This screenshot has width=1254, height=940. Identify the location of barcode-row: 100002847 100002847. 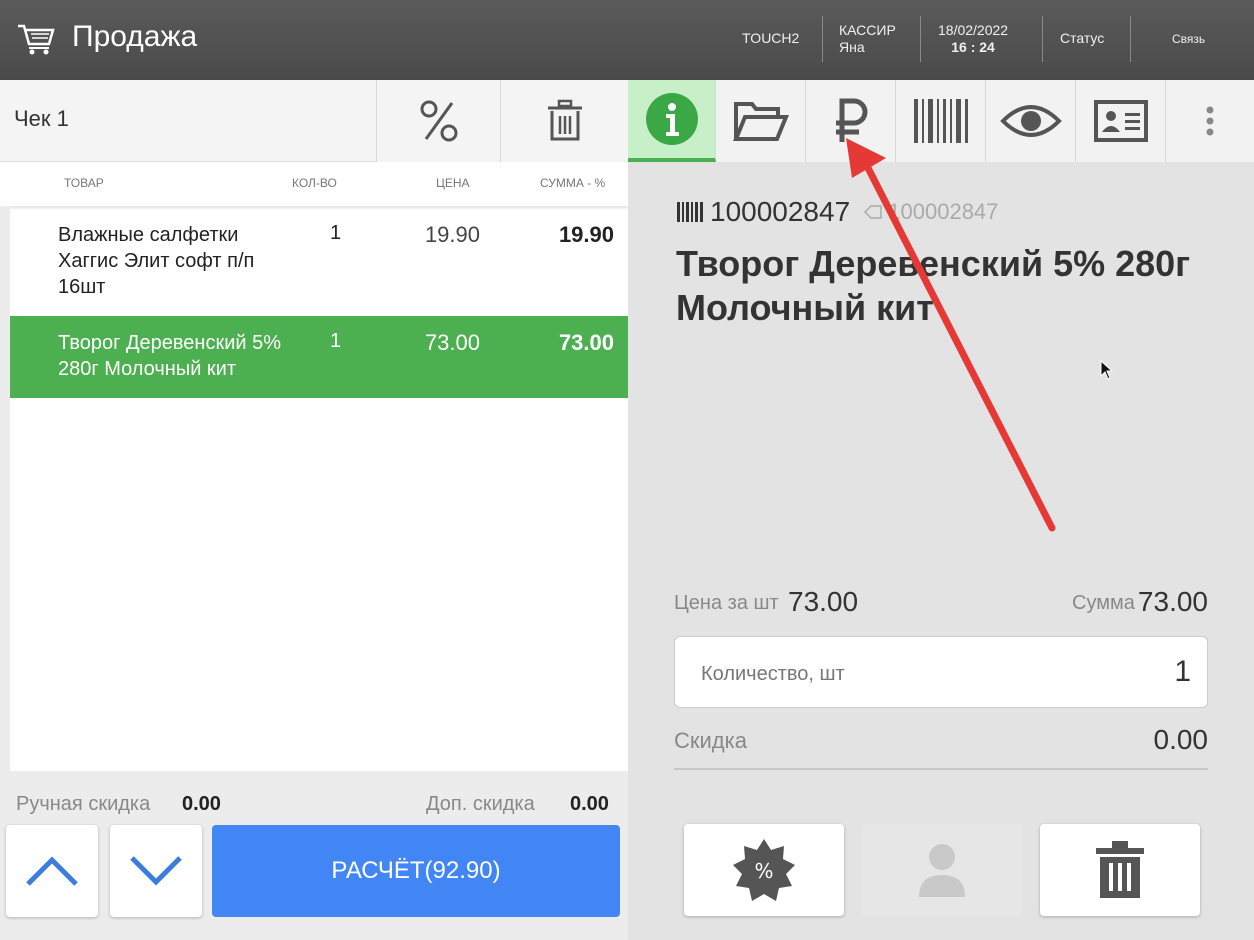
(837, 212).